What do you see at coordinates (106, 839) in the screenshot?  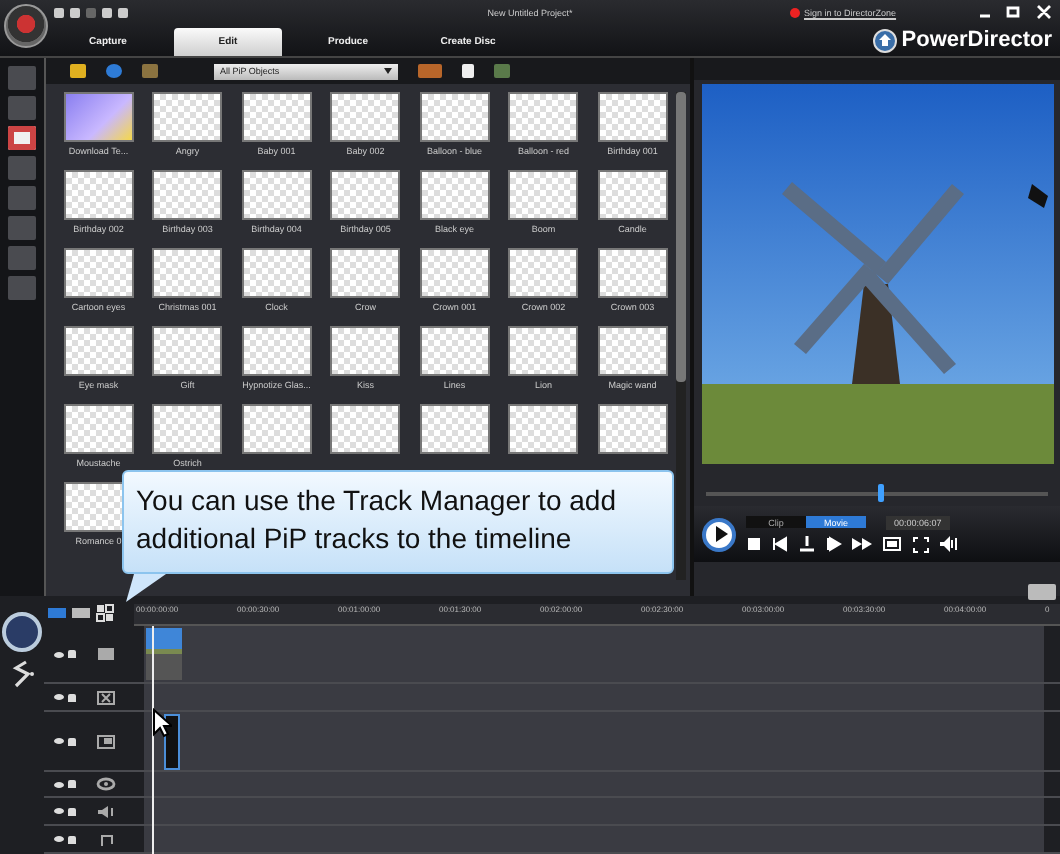 I see `music-track-icon` at bounding box center [106, 839].